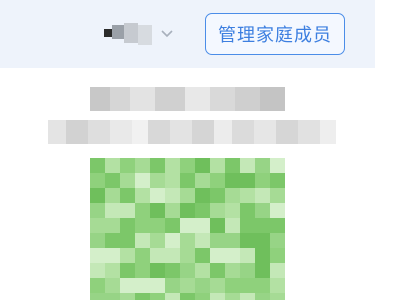 The image size is (400, 300). Describe the element at coordinates (275, 34) in the screenshot. I see `manage-family-members-button: 管理家庭成员` at that location.